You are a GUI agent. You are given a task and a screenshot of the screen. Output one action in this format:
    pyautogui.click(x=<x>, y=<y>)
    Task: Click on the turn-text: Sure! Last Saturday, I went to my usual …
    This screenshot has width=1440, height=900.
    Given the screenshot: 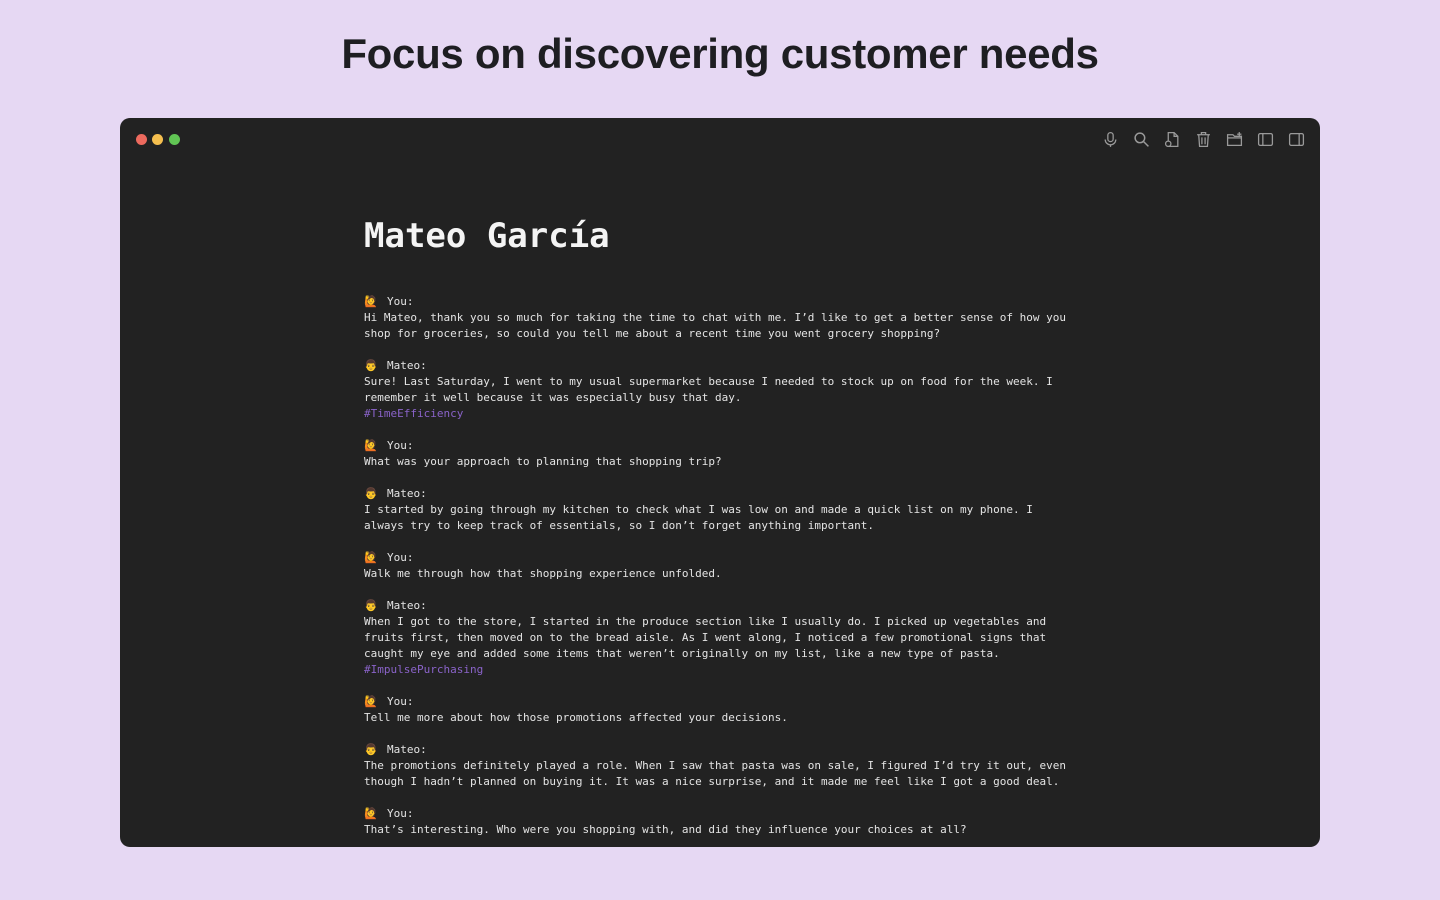 What is the action you would take?
    pyautogui.click(x=708, y=389)
    